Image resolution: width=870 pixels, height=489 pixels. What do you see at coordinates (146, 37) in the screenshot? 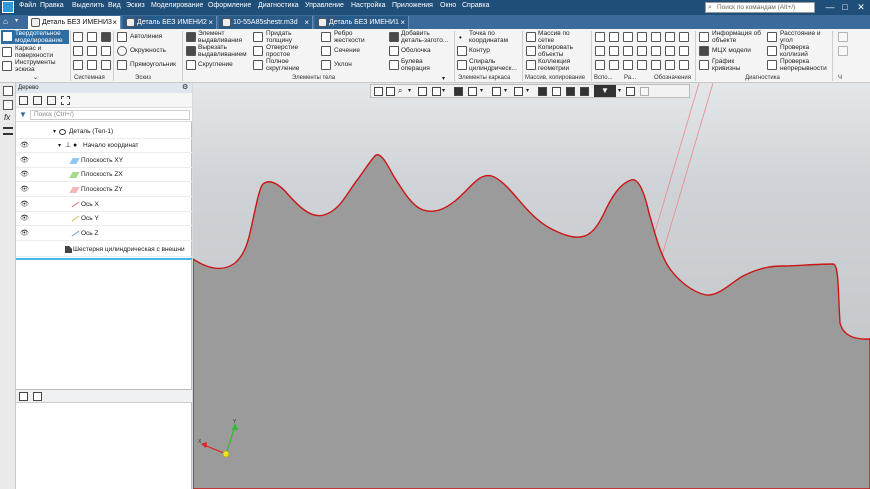
I see `autoline-button: Автолиния` at bounding box center [146, 37].